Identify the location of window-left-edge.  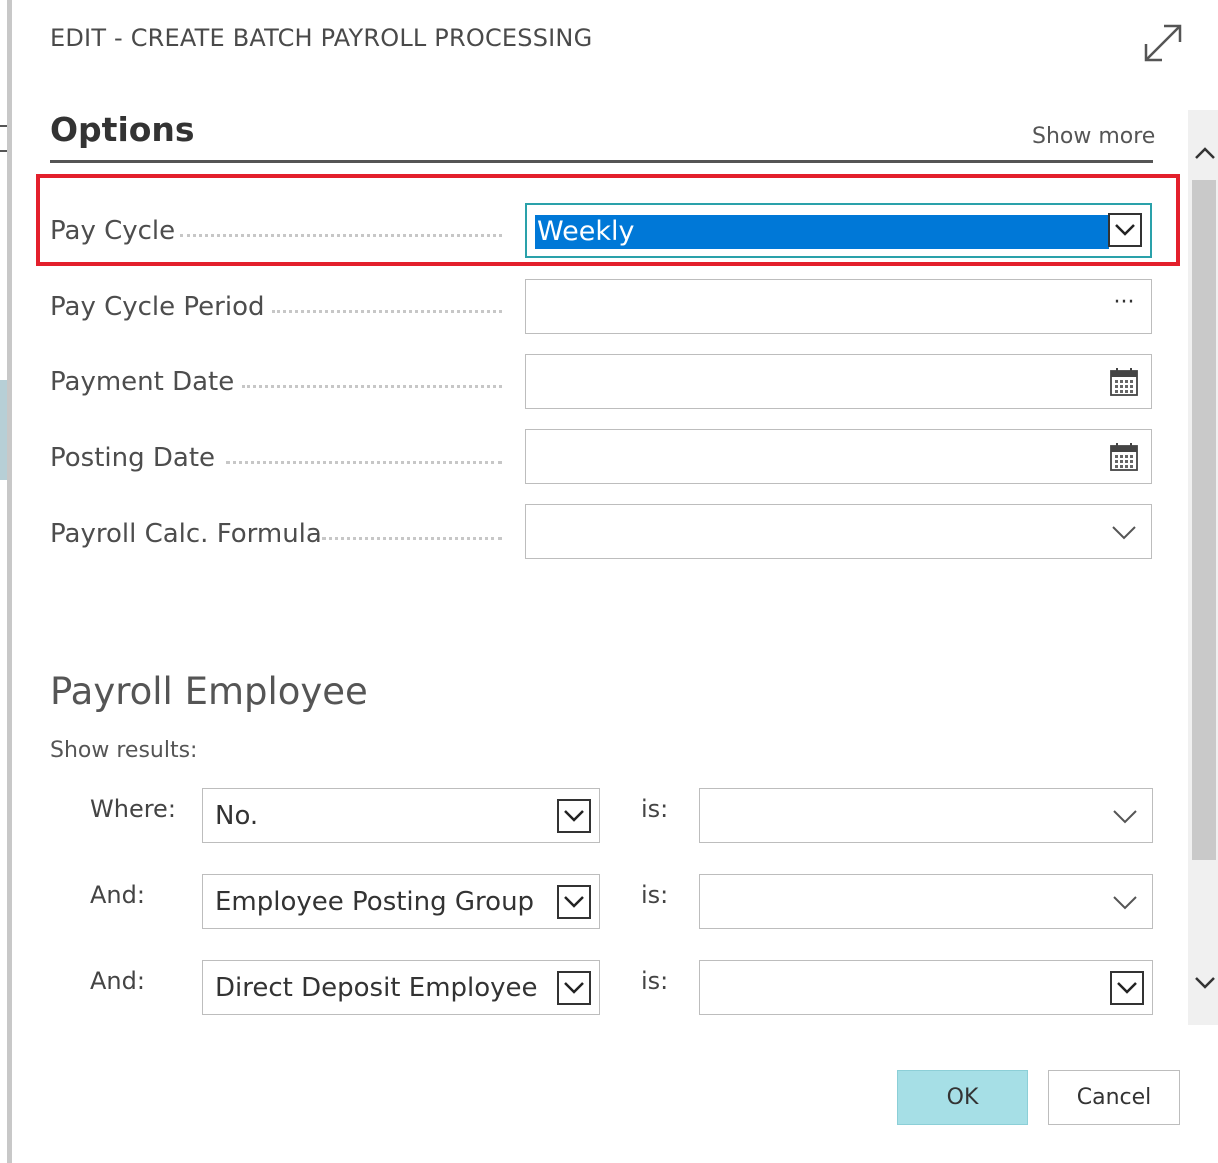
(9, 581).